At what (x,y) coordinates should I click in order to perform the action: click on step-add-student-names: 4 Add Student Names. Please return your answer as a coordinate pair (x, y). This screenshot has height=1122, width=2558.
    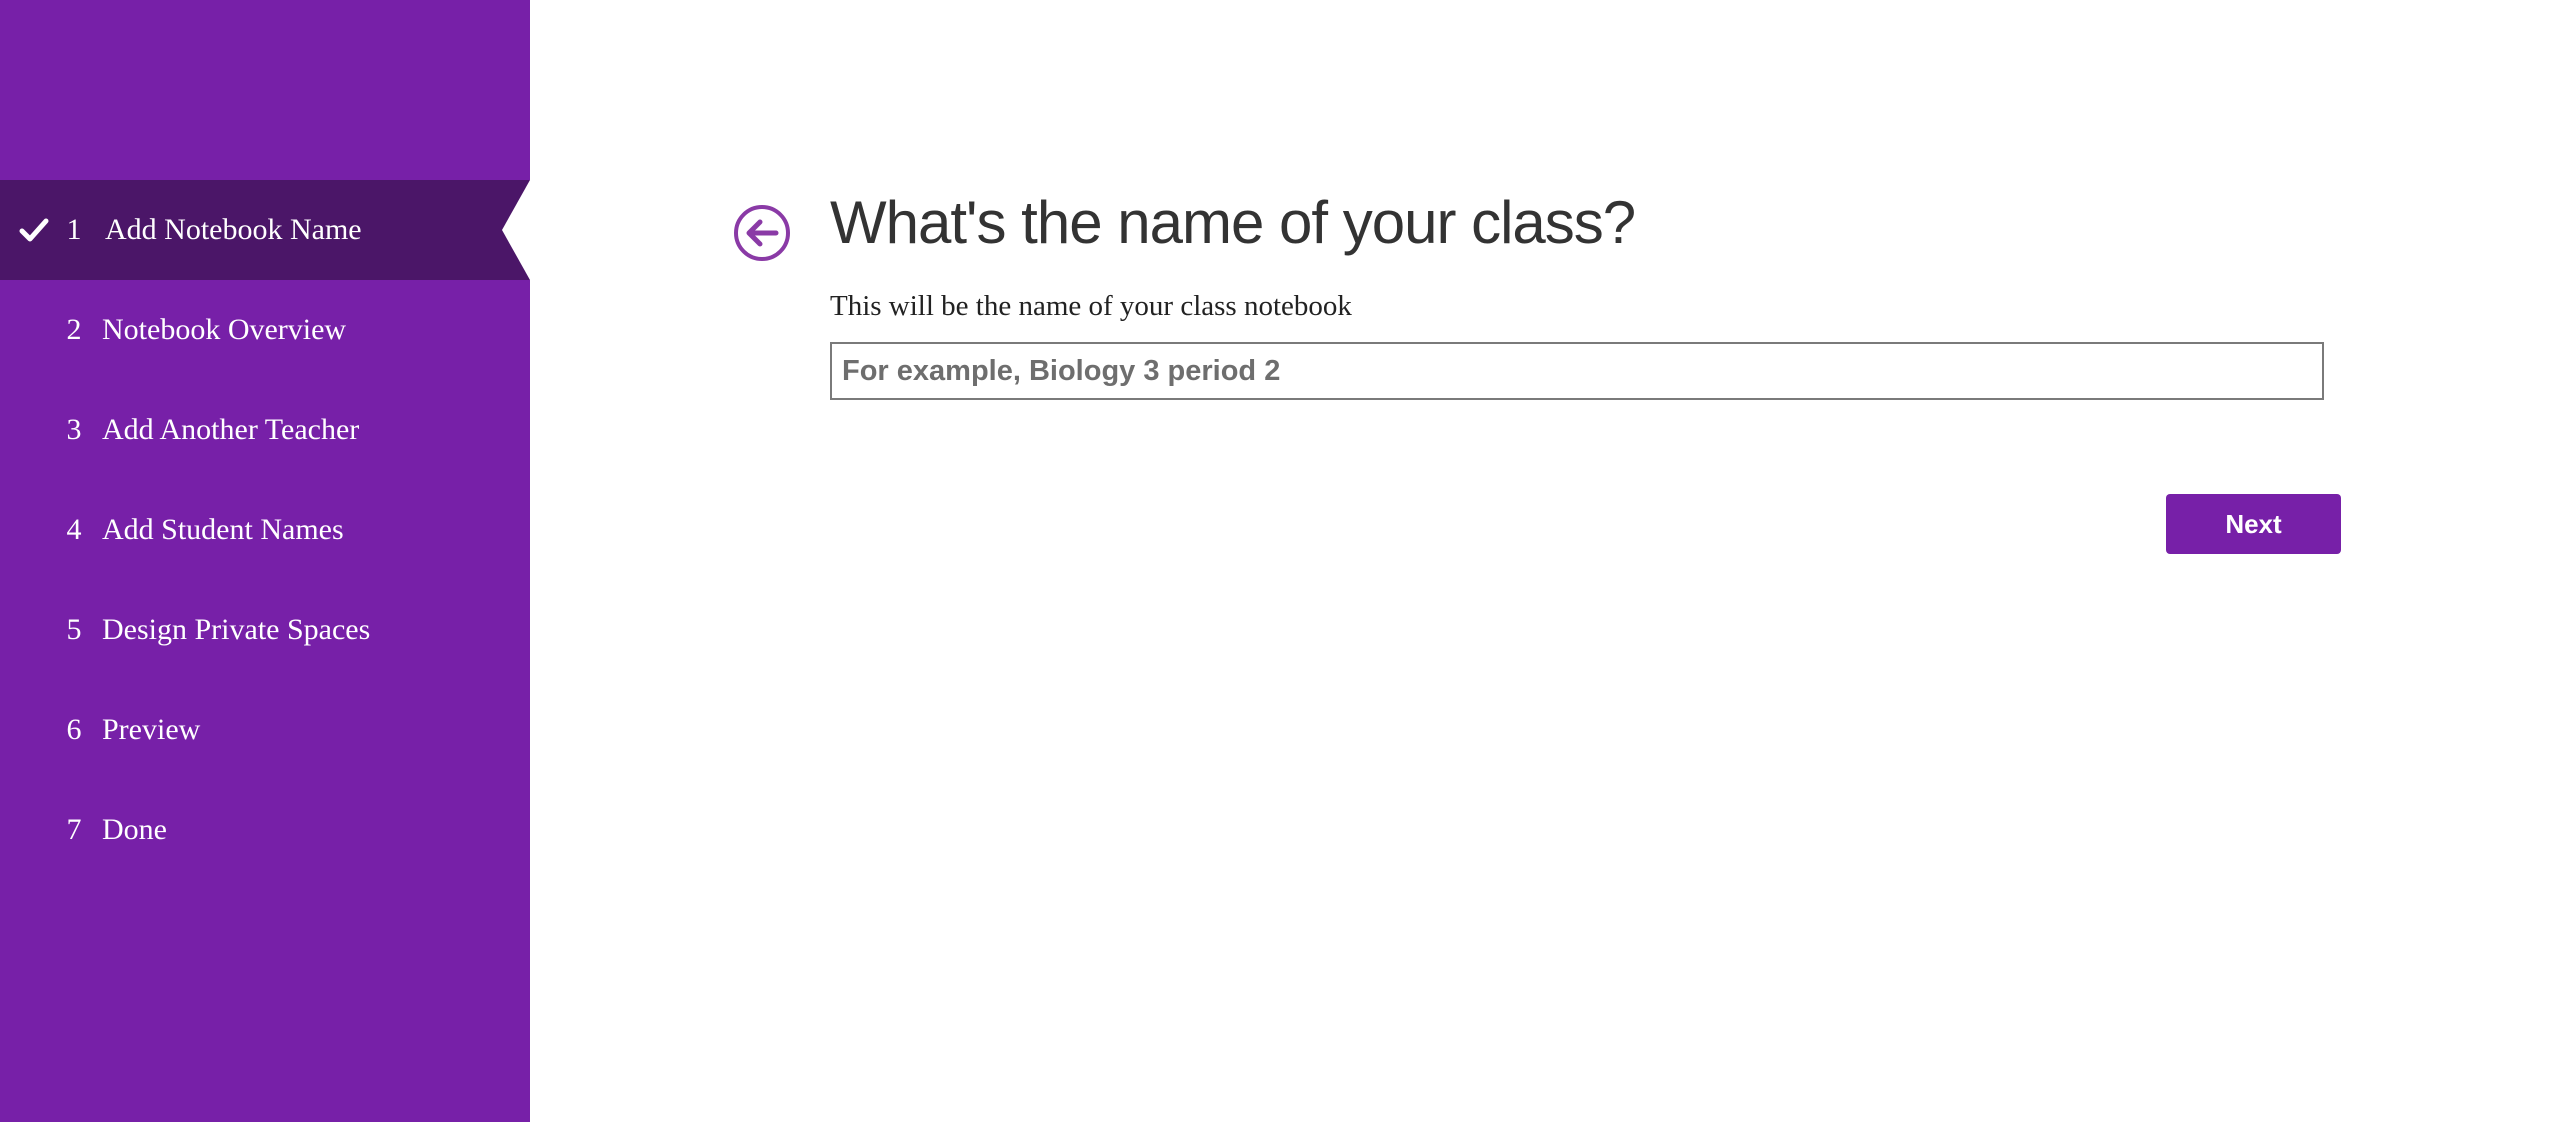
    Looking at the image, I should click on (265, 530).